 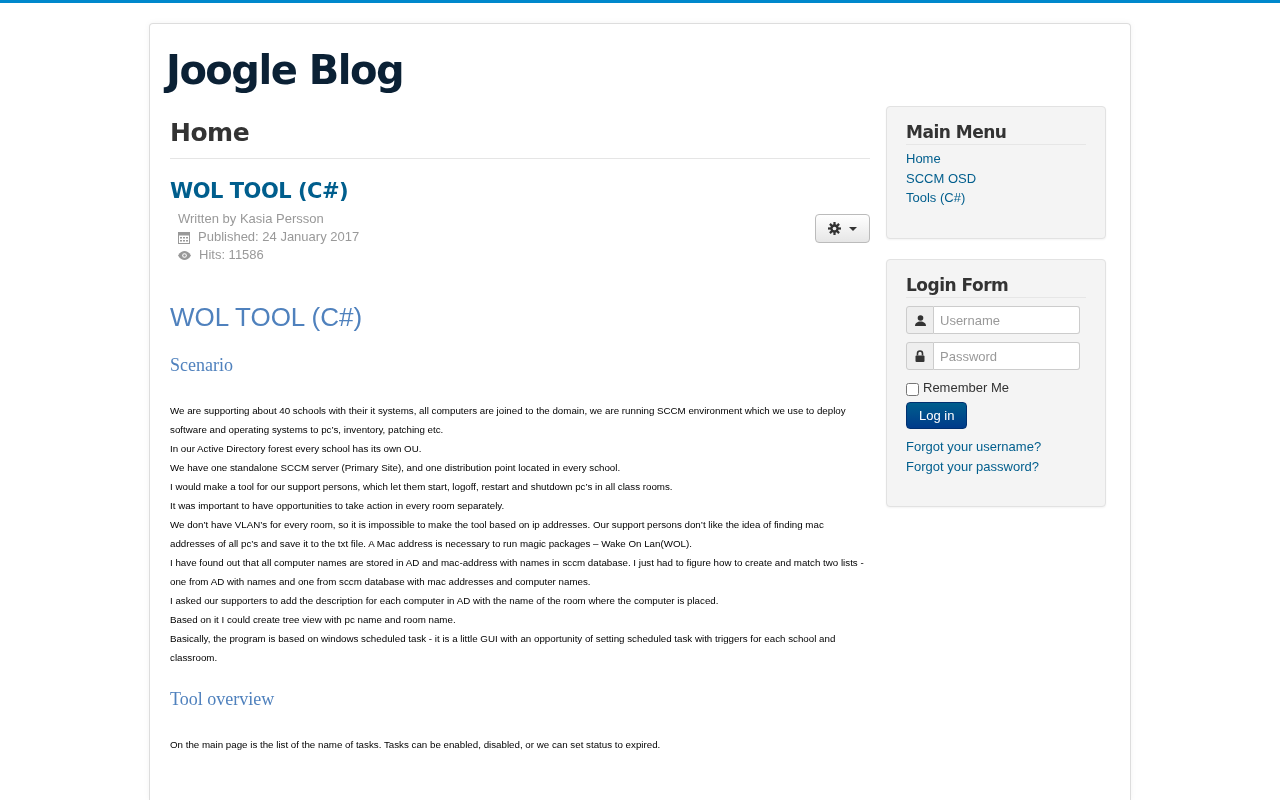 What do you see at coordinates (416, 744) in the screenshot?
I see `paragraph: On the main page is the list of the name of tasks. Tasks can be enabled, disabled, or we can set status to expired.` at bounding box center [416, 744].